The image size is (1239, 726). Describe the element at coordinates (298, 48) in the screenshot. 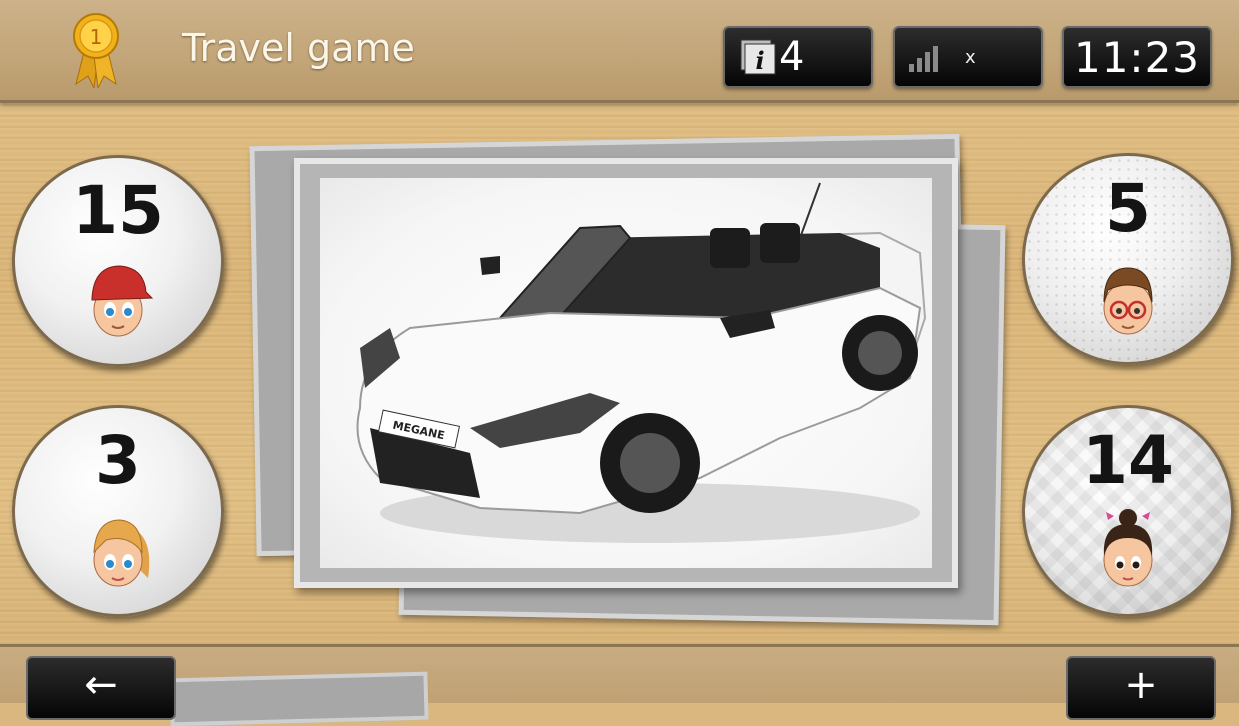

I see `app-title: Travel game` at that location.